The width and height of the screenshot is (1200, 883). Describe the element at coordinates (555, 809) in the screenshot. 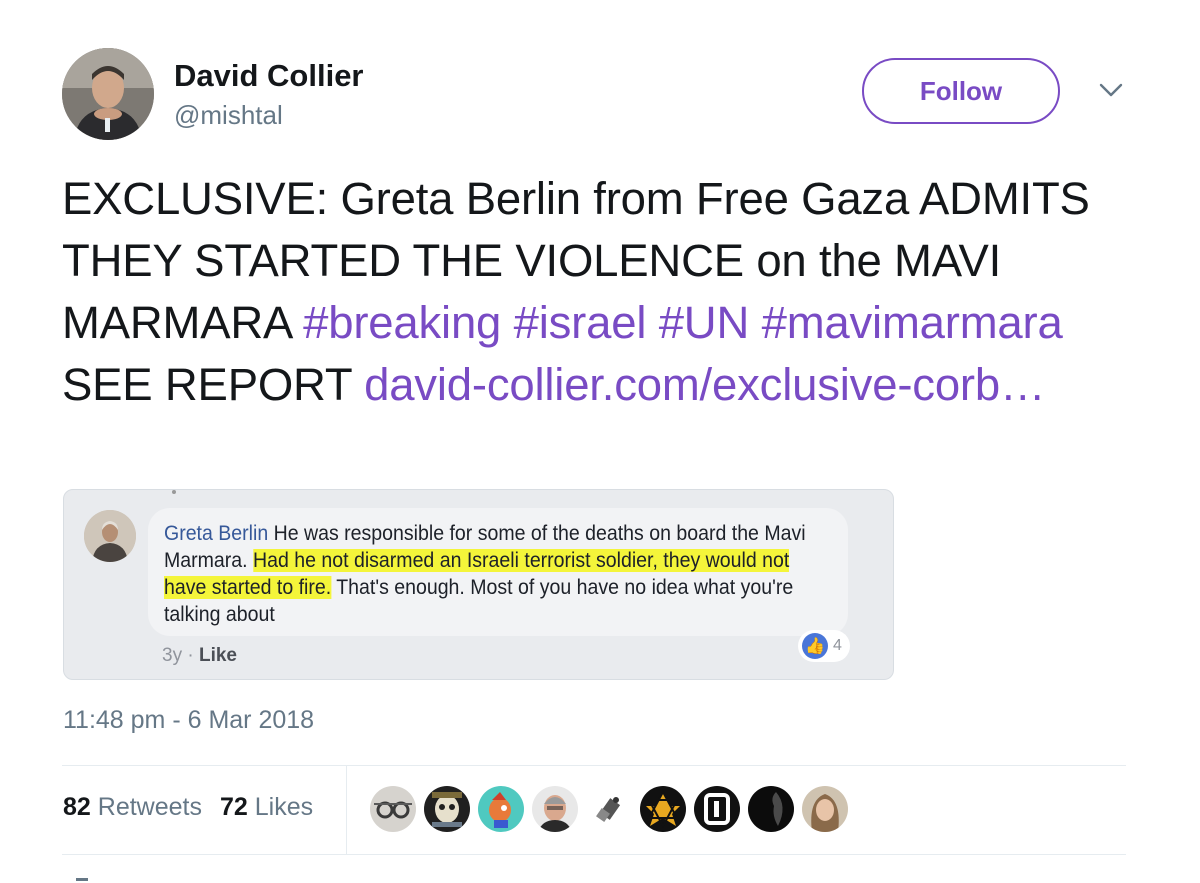

I see `liker-avatar-man` at that location.